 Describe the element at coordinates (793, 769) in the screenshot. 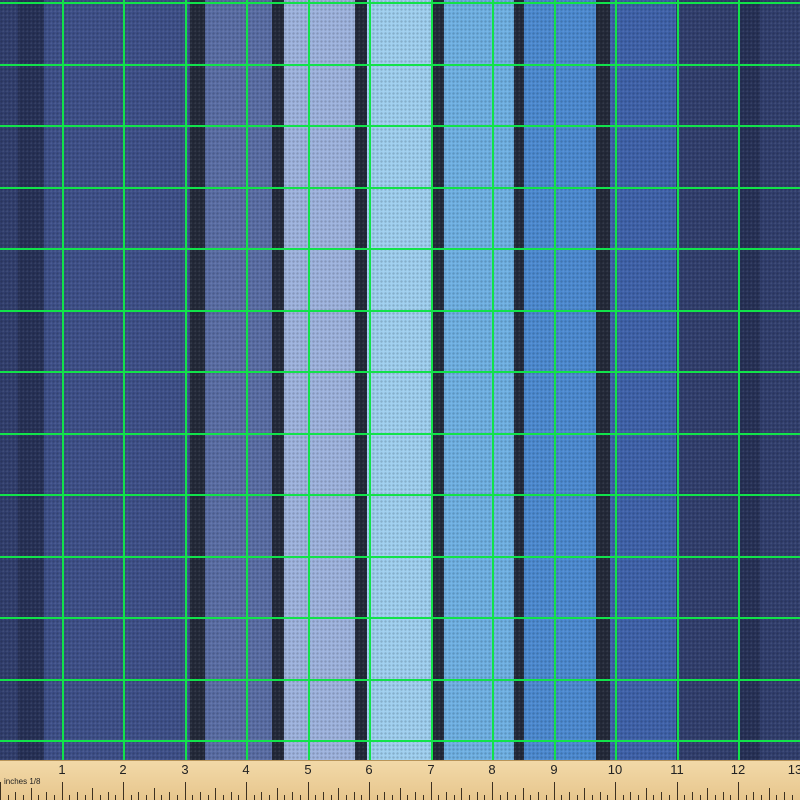

I see `ruler-number: 13` at that location.